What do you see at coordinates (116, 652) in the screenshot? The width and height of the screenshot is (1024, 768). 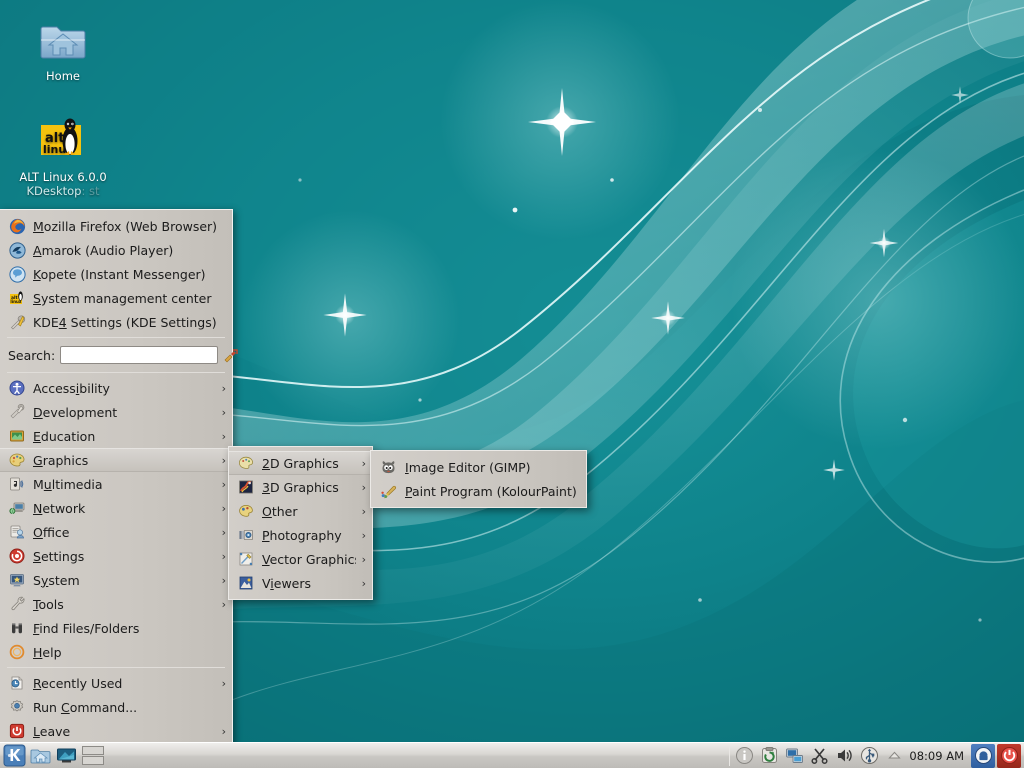 I see `menu-item-help: Help` at bounding box center [116, 652].